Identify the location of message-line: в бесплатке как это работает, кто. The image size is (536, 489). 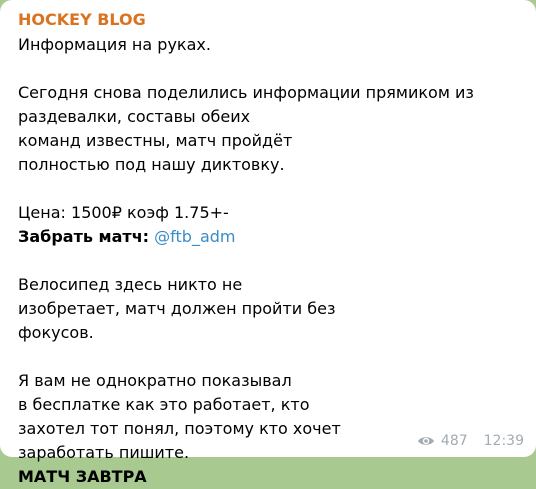
(164, 404).